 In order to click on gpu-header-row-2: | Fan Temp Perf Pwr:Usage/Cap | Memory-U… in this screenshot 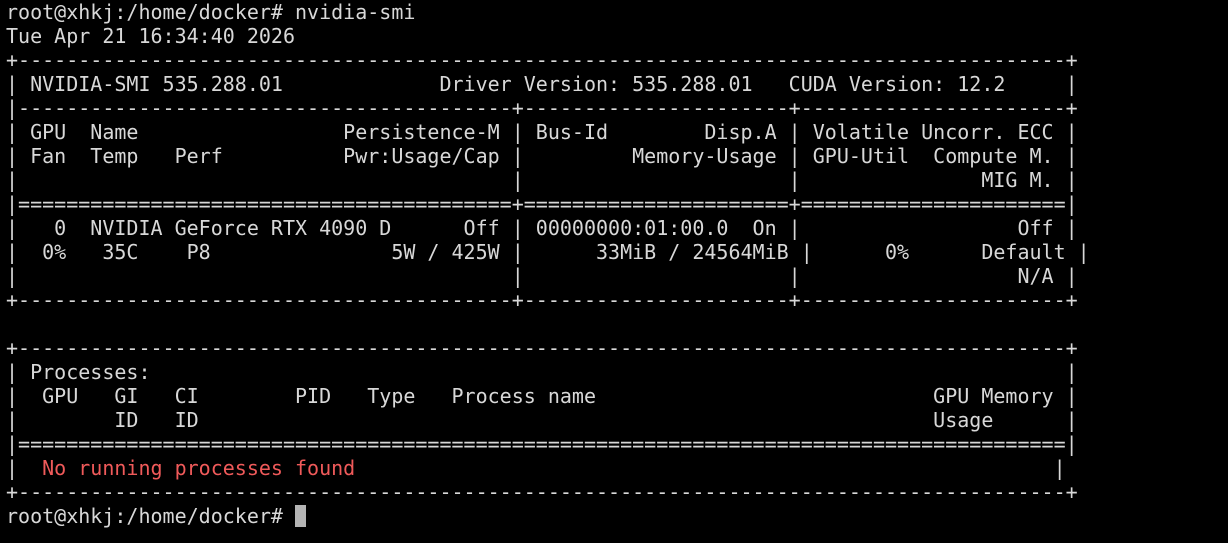, I will do `click(542, 156)`.